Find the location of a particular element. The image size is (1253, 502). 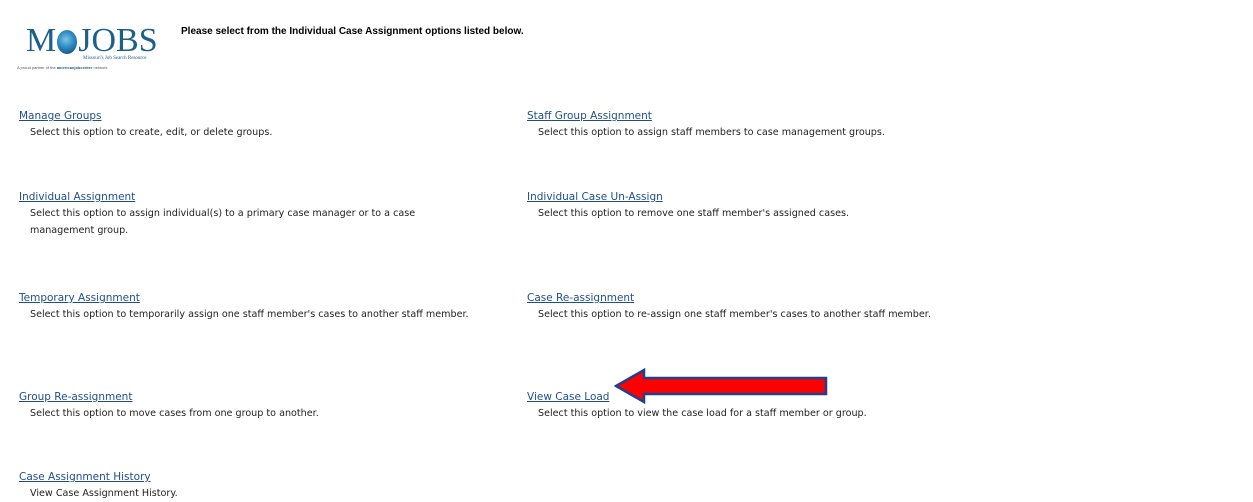

arrow-shape is located at coordinates (721, 386).